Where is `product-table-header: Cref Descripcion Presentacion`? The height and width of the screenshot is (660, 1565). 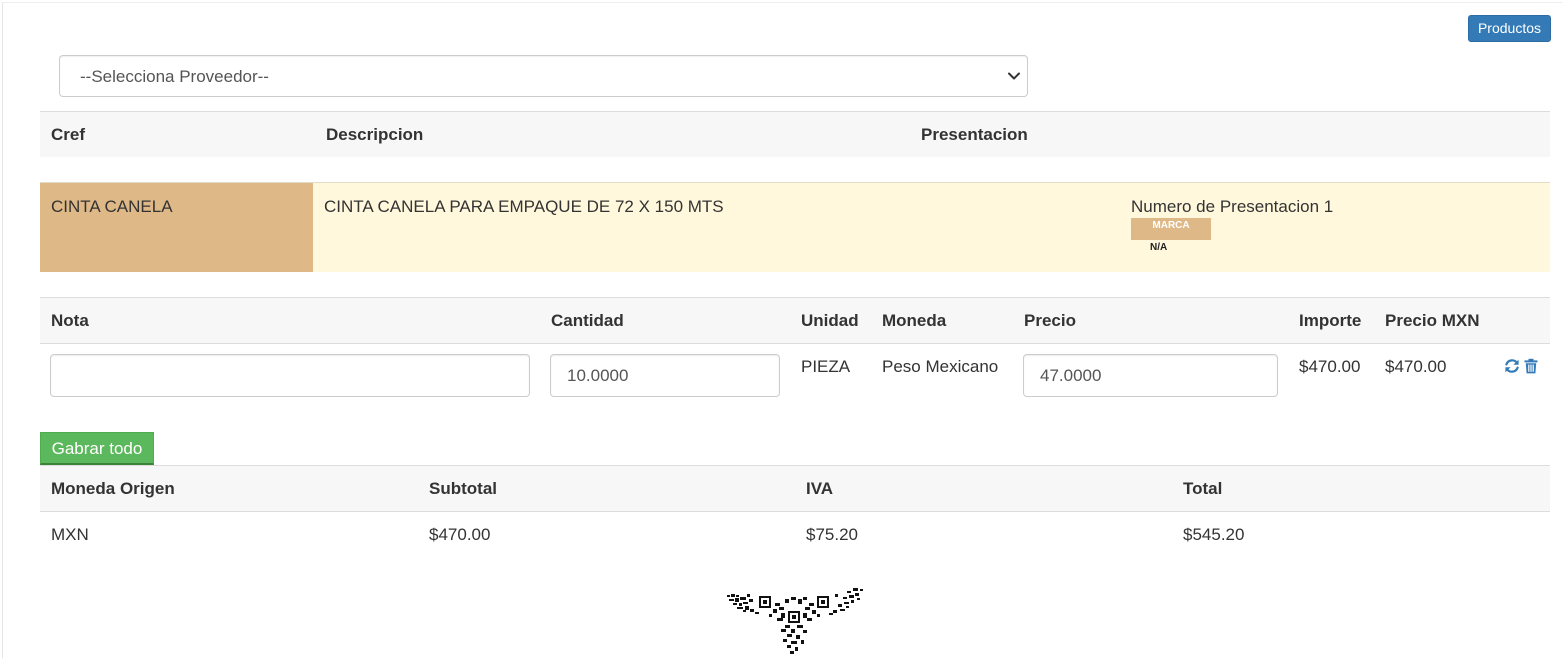
product-table-header: Cref Descripcion Presentacion is located at coordinates (795, 134).